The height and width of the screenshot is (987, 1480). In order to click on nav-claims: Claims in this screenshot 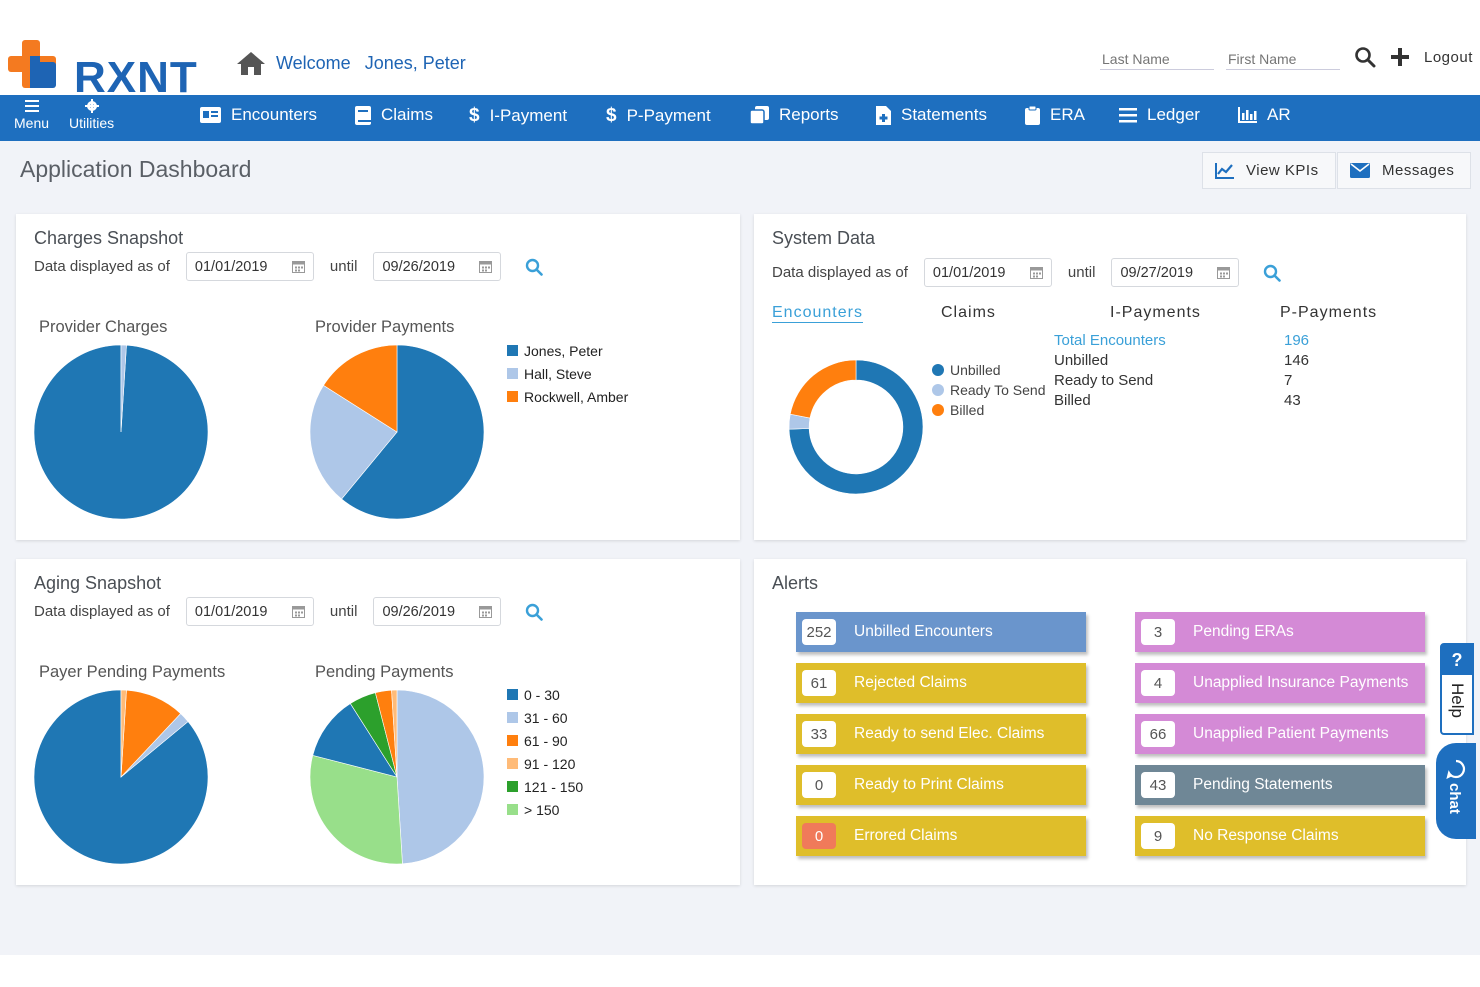, I will do `click(394, 115)`.